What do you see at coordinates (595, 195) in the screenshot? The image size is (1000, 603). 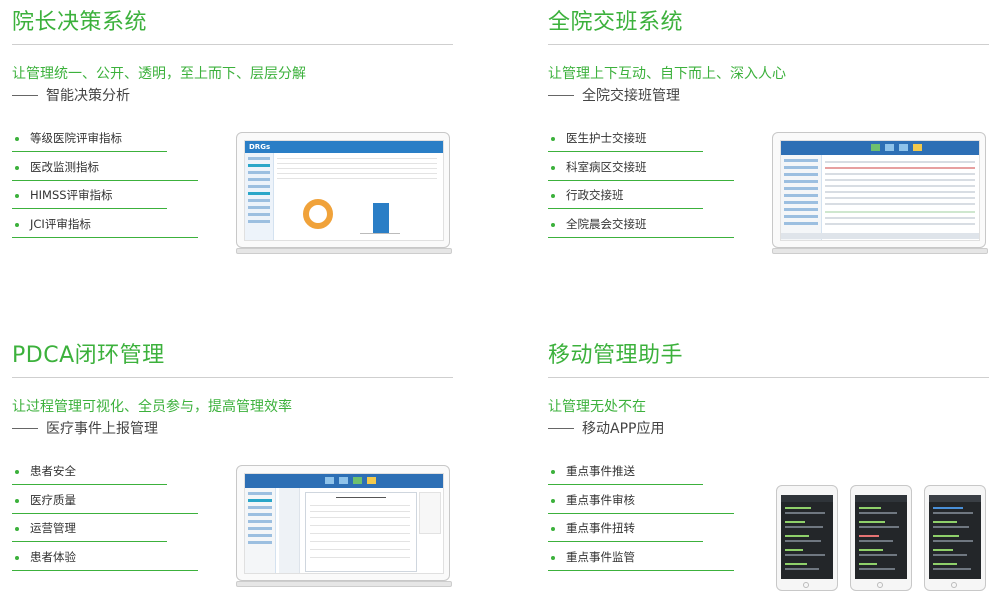 I see `feature-label: 行政交接班` at bounding box center [595, 195].